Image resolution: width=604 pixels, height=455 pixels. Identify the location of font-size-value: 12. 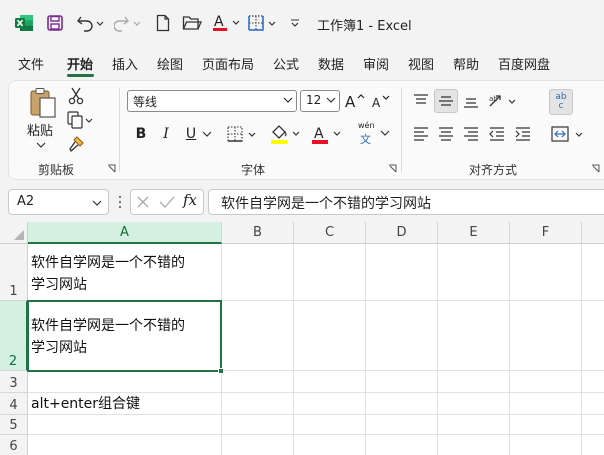
(314, 100).